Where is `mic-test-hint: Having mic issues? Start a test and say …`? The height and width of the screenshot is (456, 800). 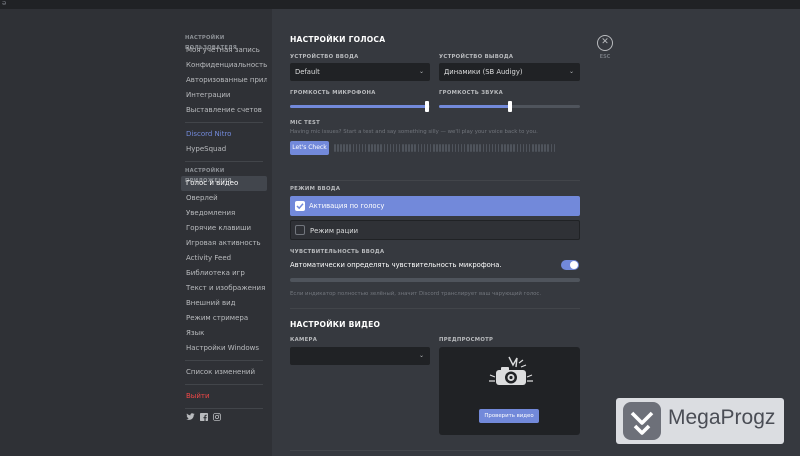 mic-test-hint: Having mic issues? Start a test and say … is located at coordinates (414, 132).